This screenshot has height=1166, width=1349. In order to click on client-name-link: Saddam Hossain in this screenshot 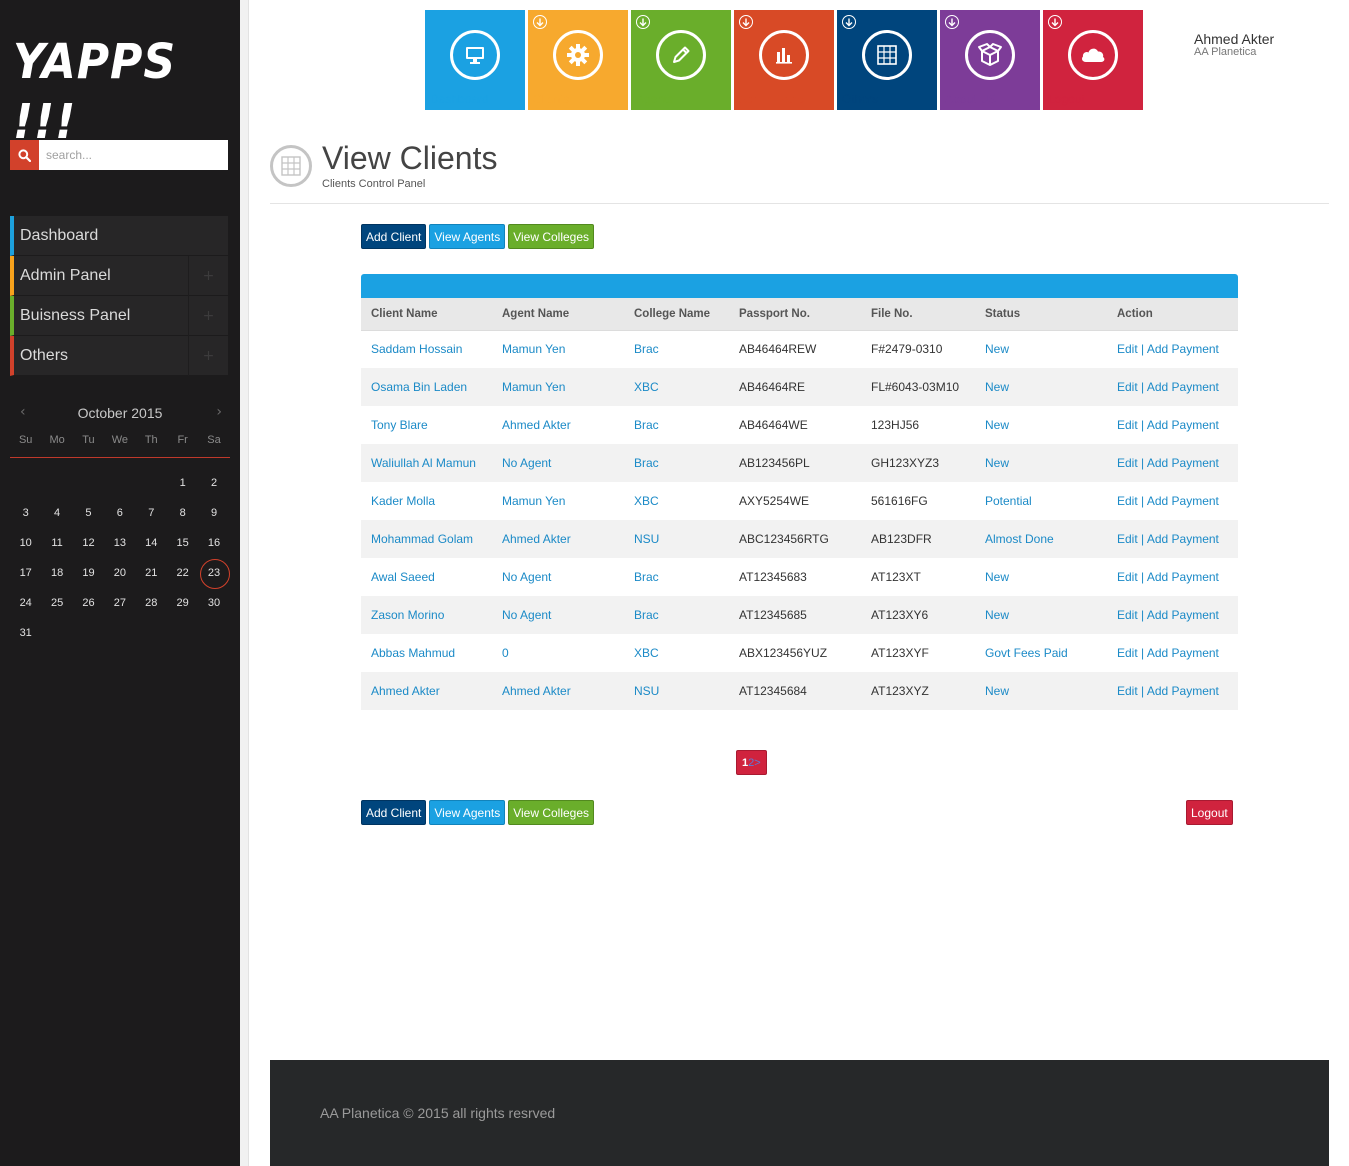, I will do `click(426, 349)`.